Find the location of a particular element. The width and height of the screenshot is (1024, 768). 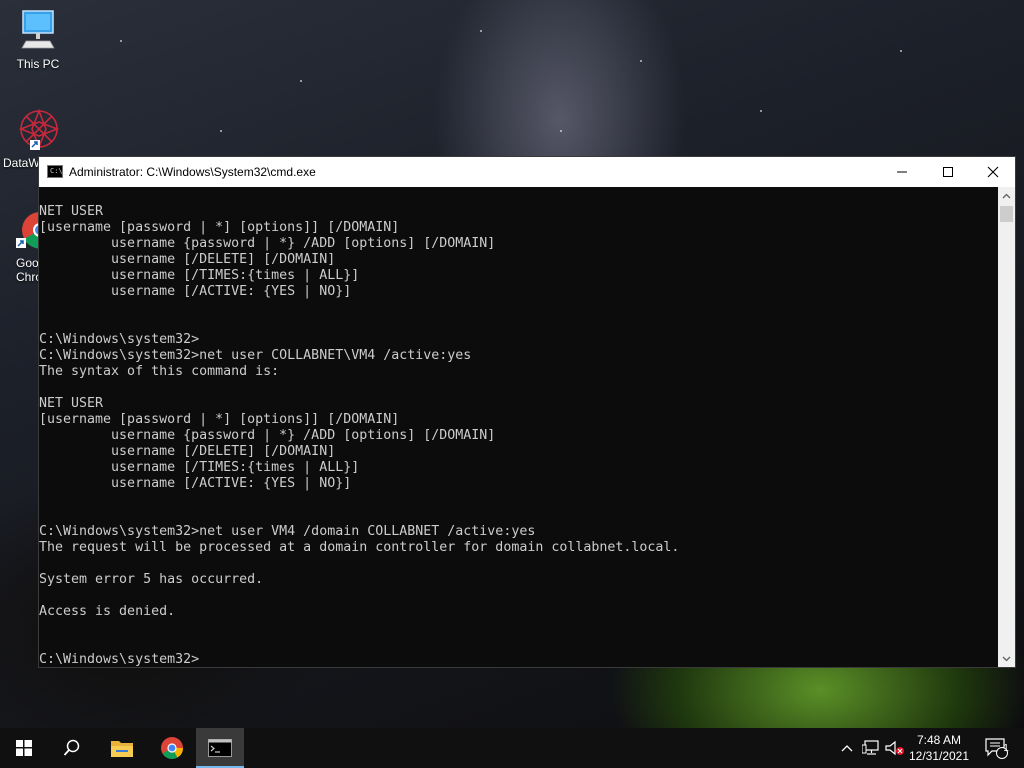

scroll-up-button is located at coordinates (1006, 195).